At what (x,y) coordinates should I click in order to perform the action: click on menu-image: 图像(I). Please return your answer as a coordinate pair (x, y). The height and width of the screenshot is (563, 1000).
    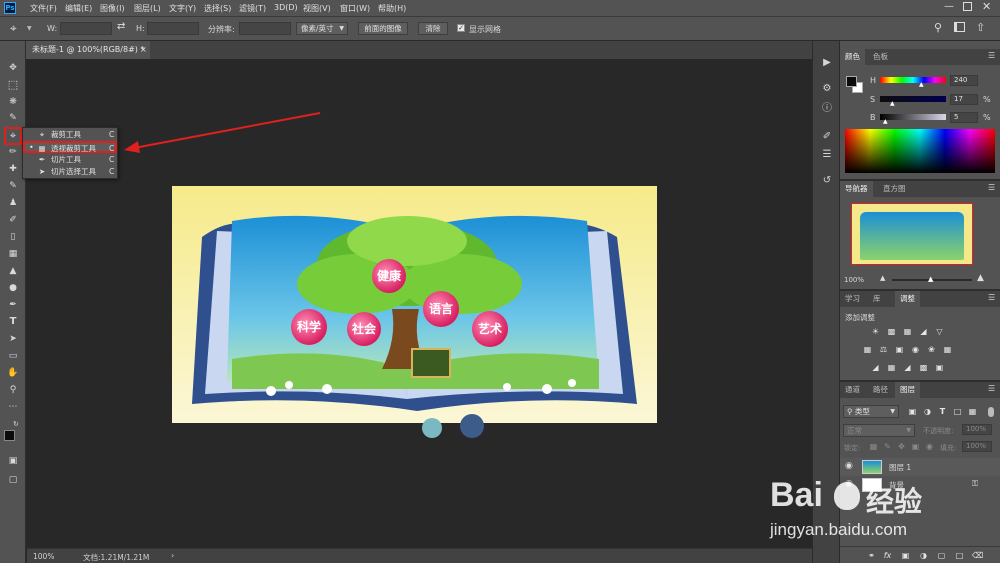
    Looking at the image, I should click on (112, 8).